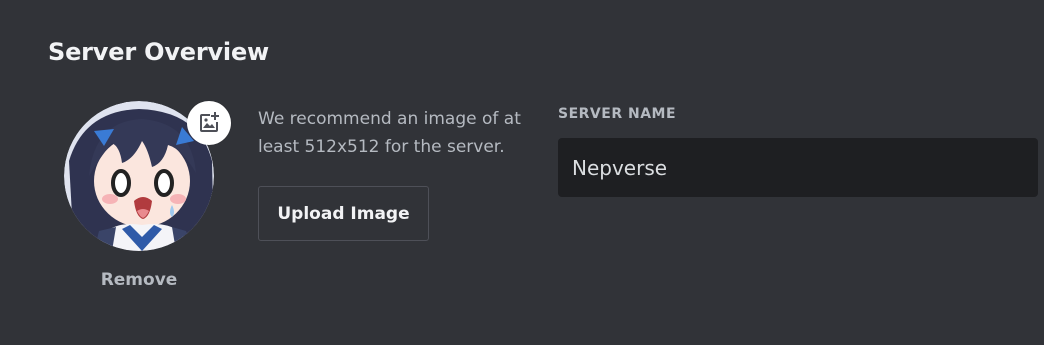 This screenshot has height=345, width=1044. Describe the element at coordinates (158, 52) in the screenshot. I see `page-title: Server Overview` at that location.